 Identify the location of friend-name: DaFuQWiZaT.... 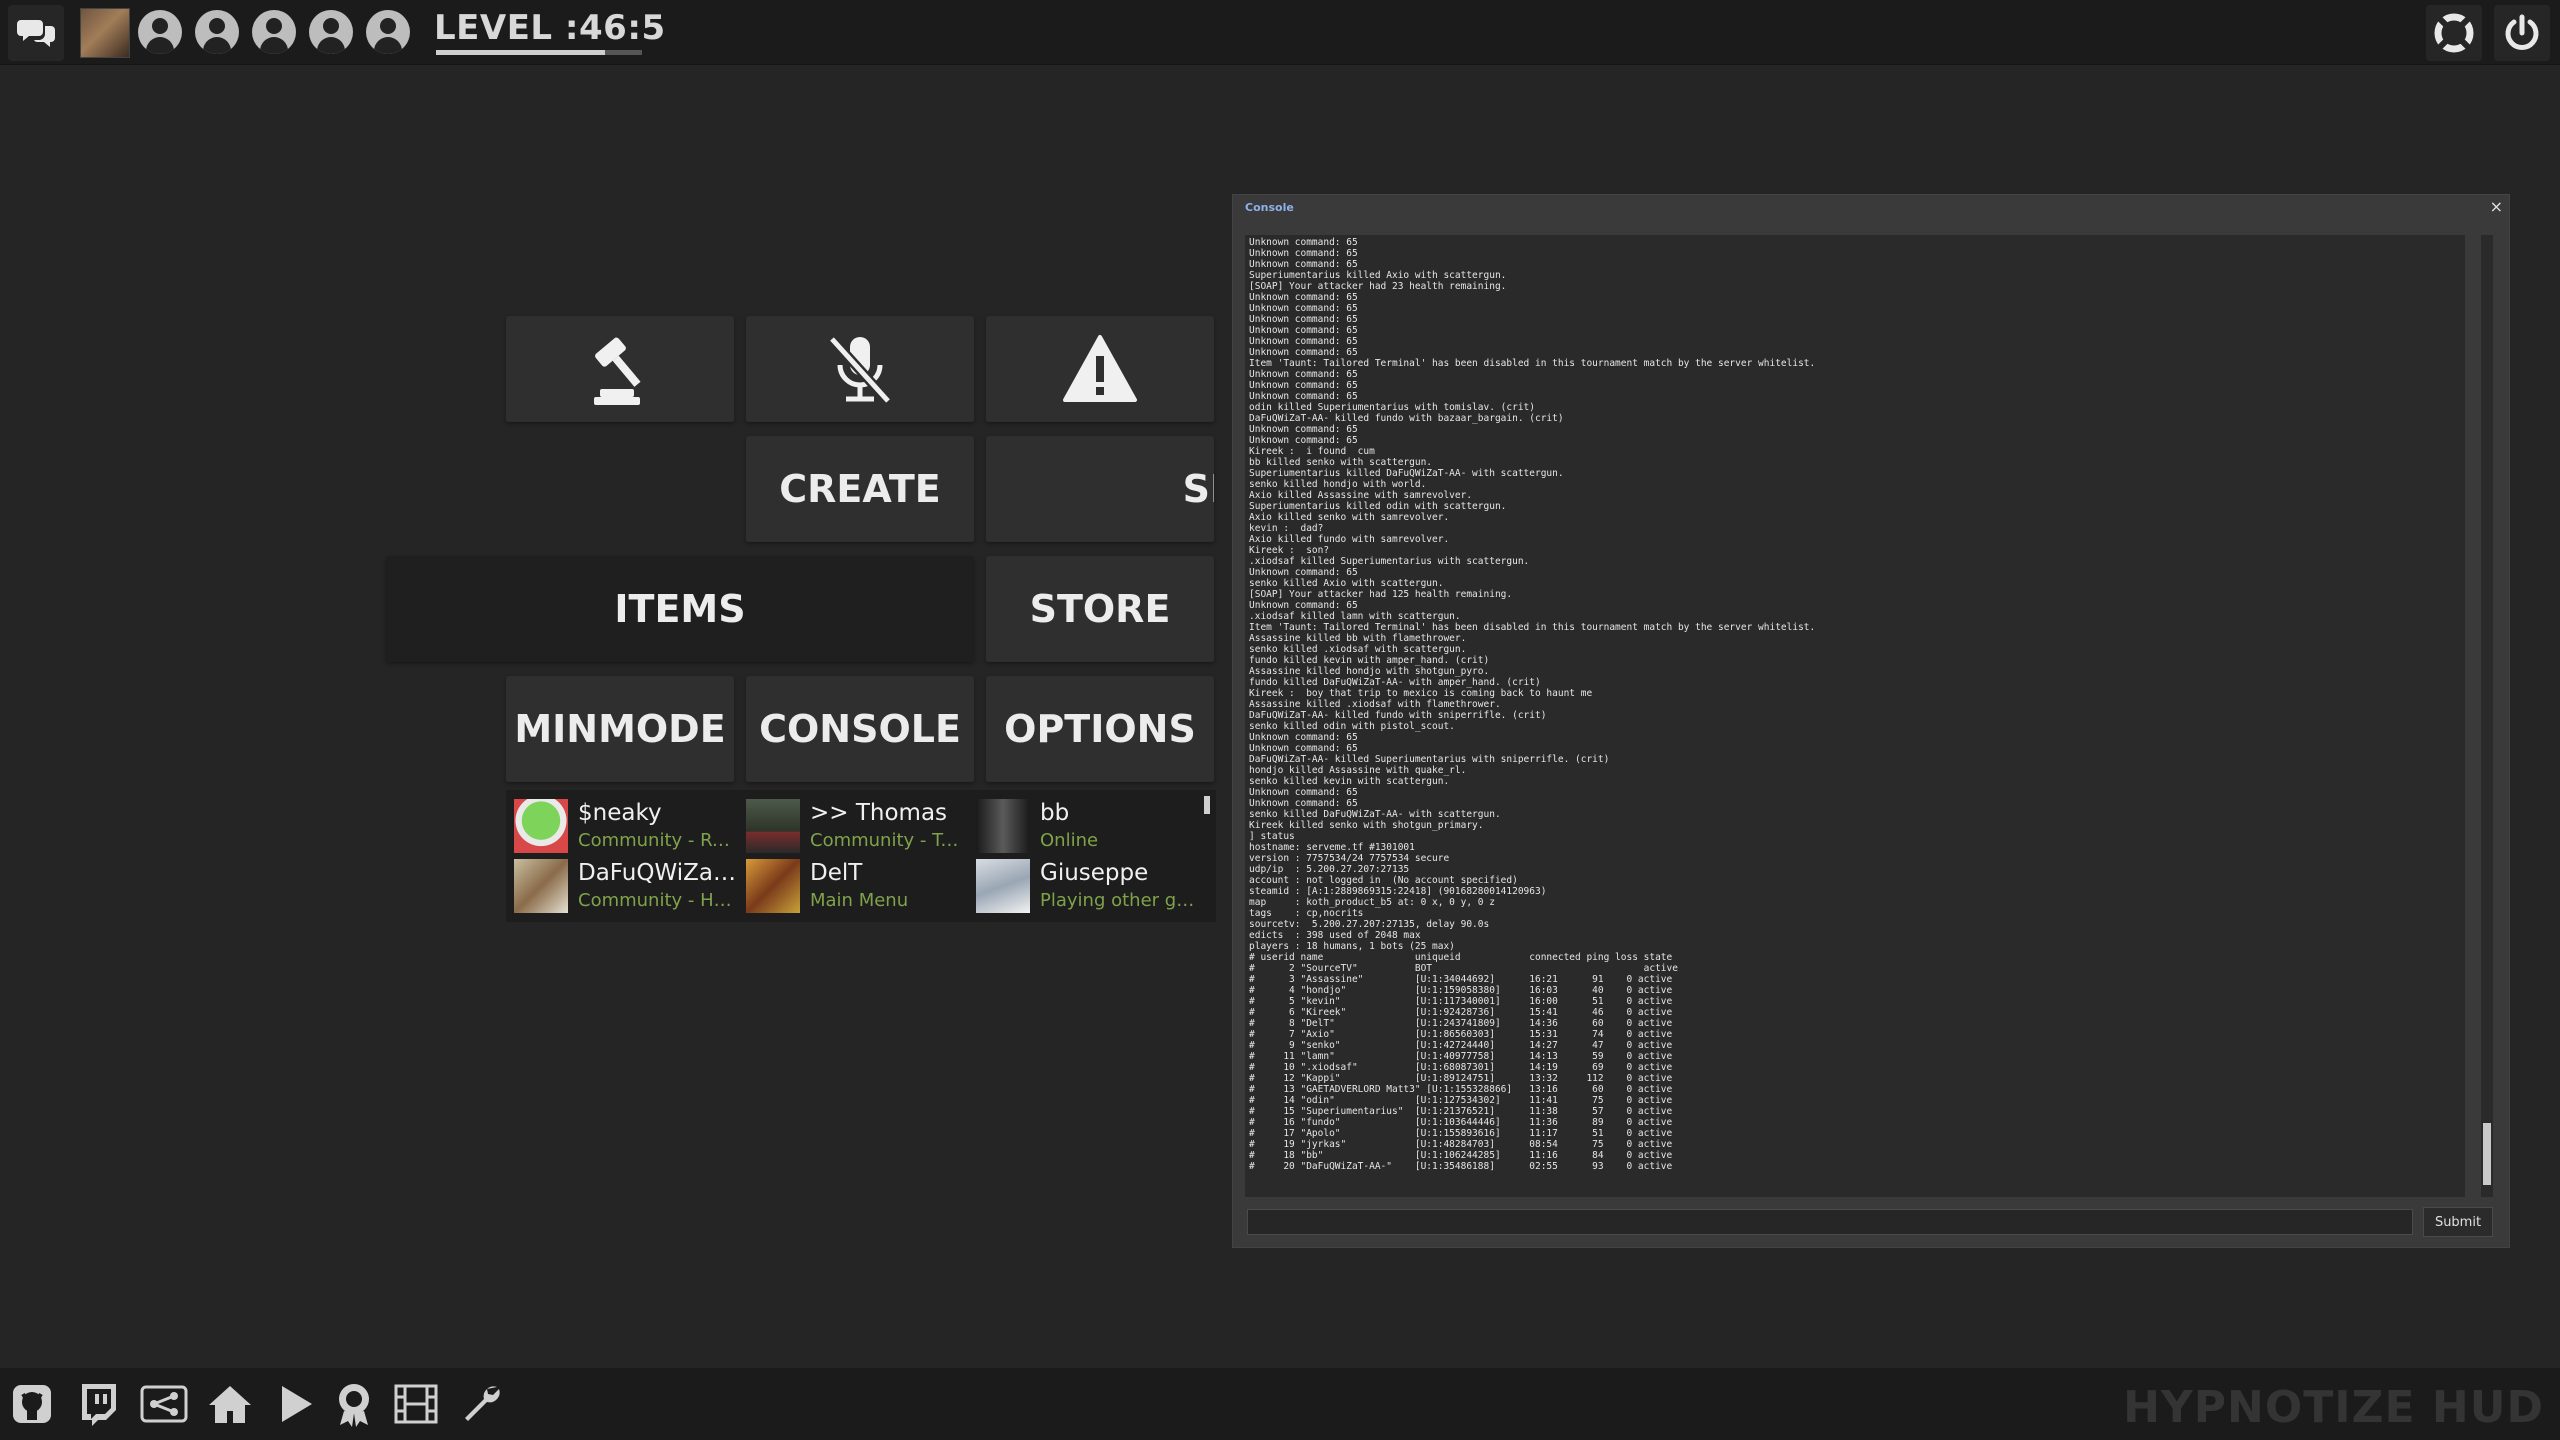
(657, 873).